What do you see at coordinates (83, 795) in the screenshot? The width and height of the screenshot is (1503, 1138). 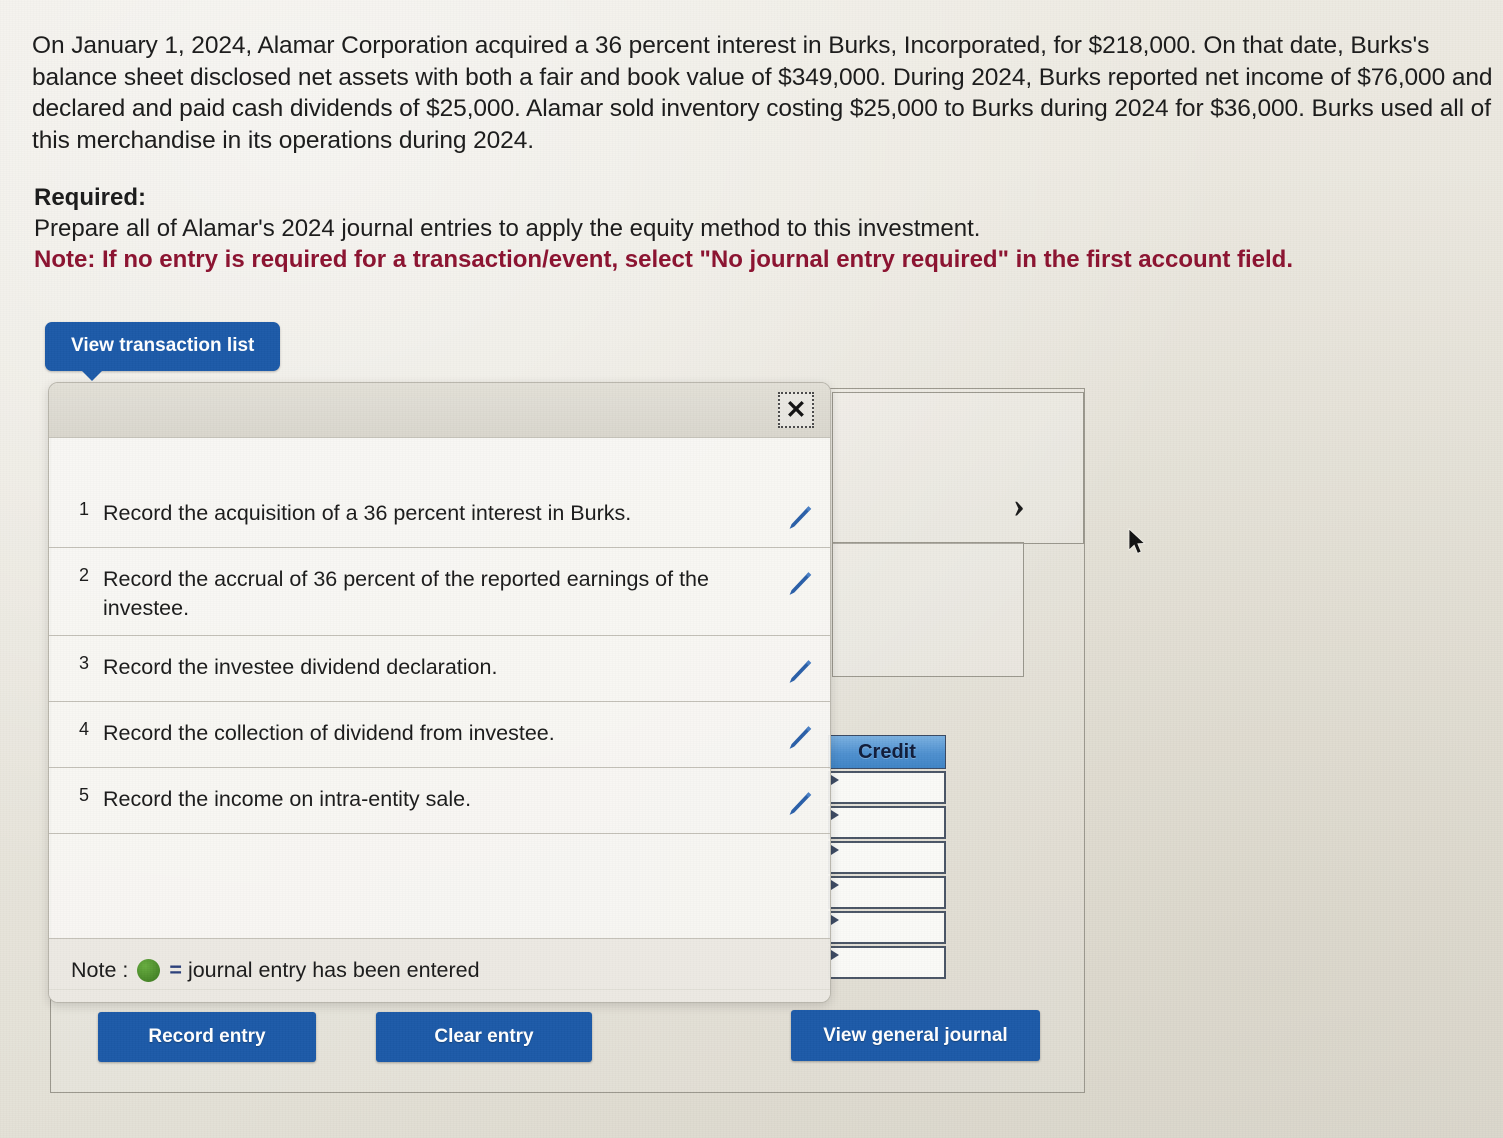 I see `transaction-number: 5` at bounding box center [83, 795].